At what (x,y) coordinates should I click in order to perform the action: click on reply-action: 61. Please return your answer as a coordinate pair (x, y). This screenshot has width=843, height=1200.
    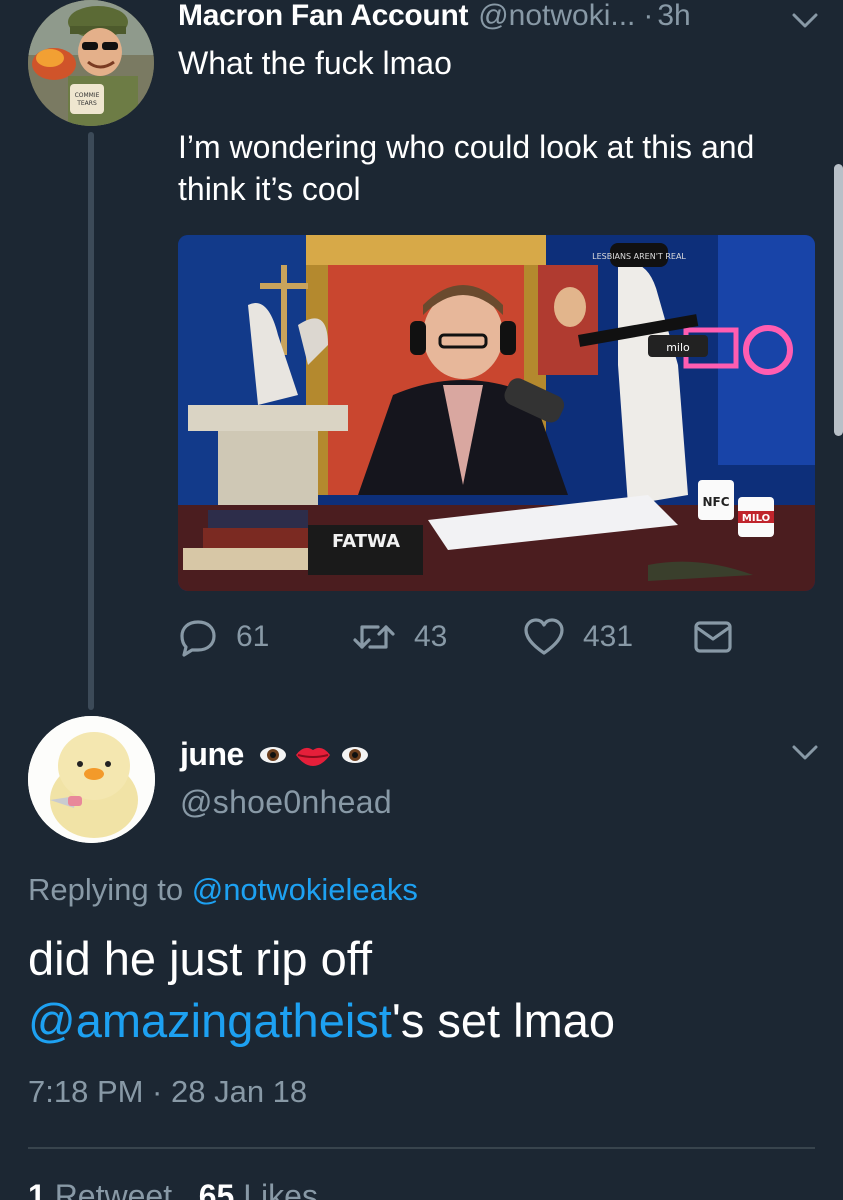
    Looking at the image, I should click on (223, 637).